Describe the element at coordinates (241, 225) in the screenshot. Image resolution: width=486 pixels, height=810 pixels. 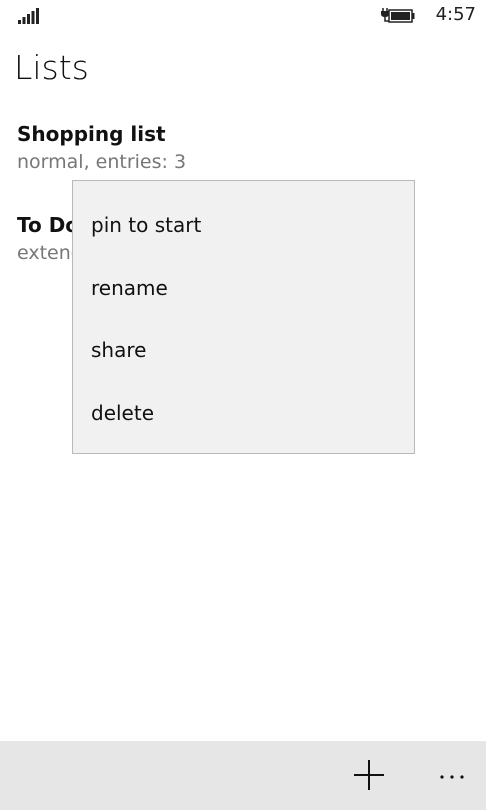
I see `menu-item-pin-to-start: pin to start` at that location.